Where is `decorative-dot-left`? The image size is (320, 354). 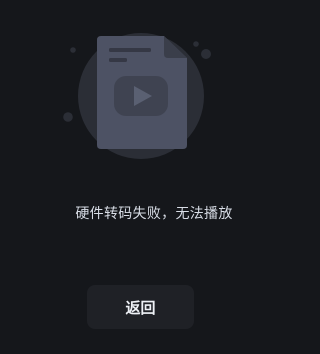
decorative-dot-left is located at coordinates (68, 117).